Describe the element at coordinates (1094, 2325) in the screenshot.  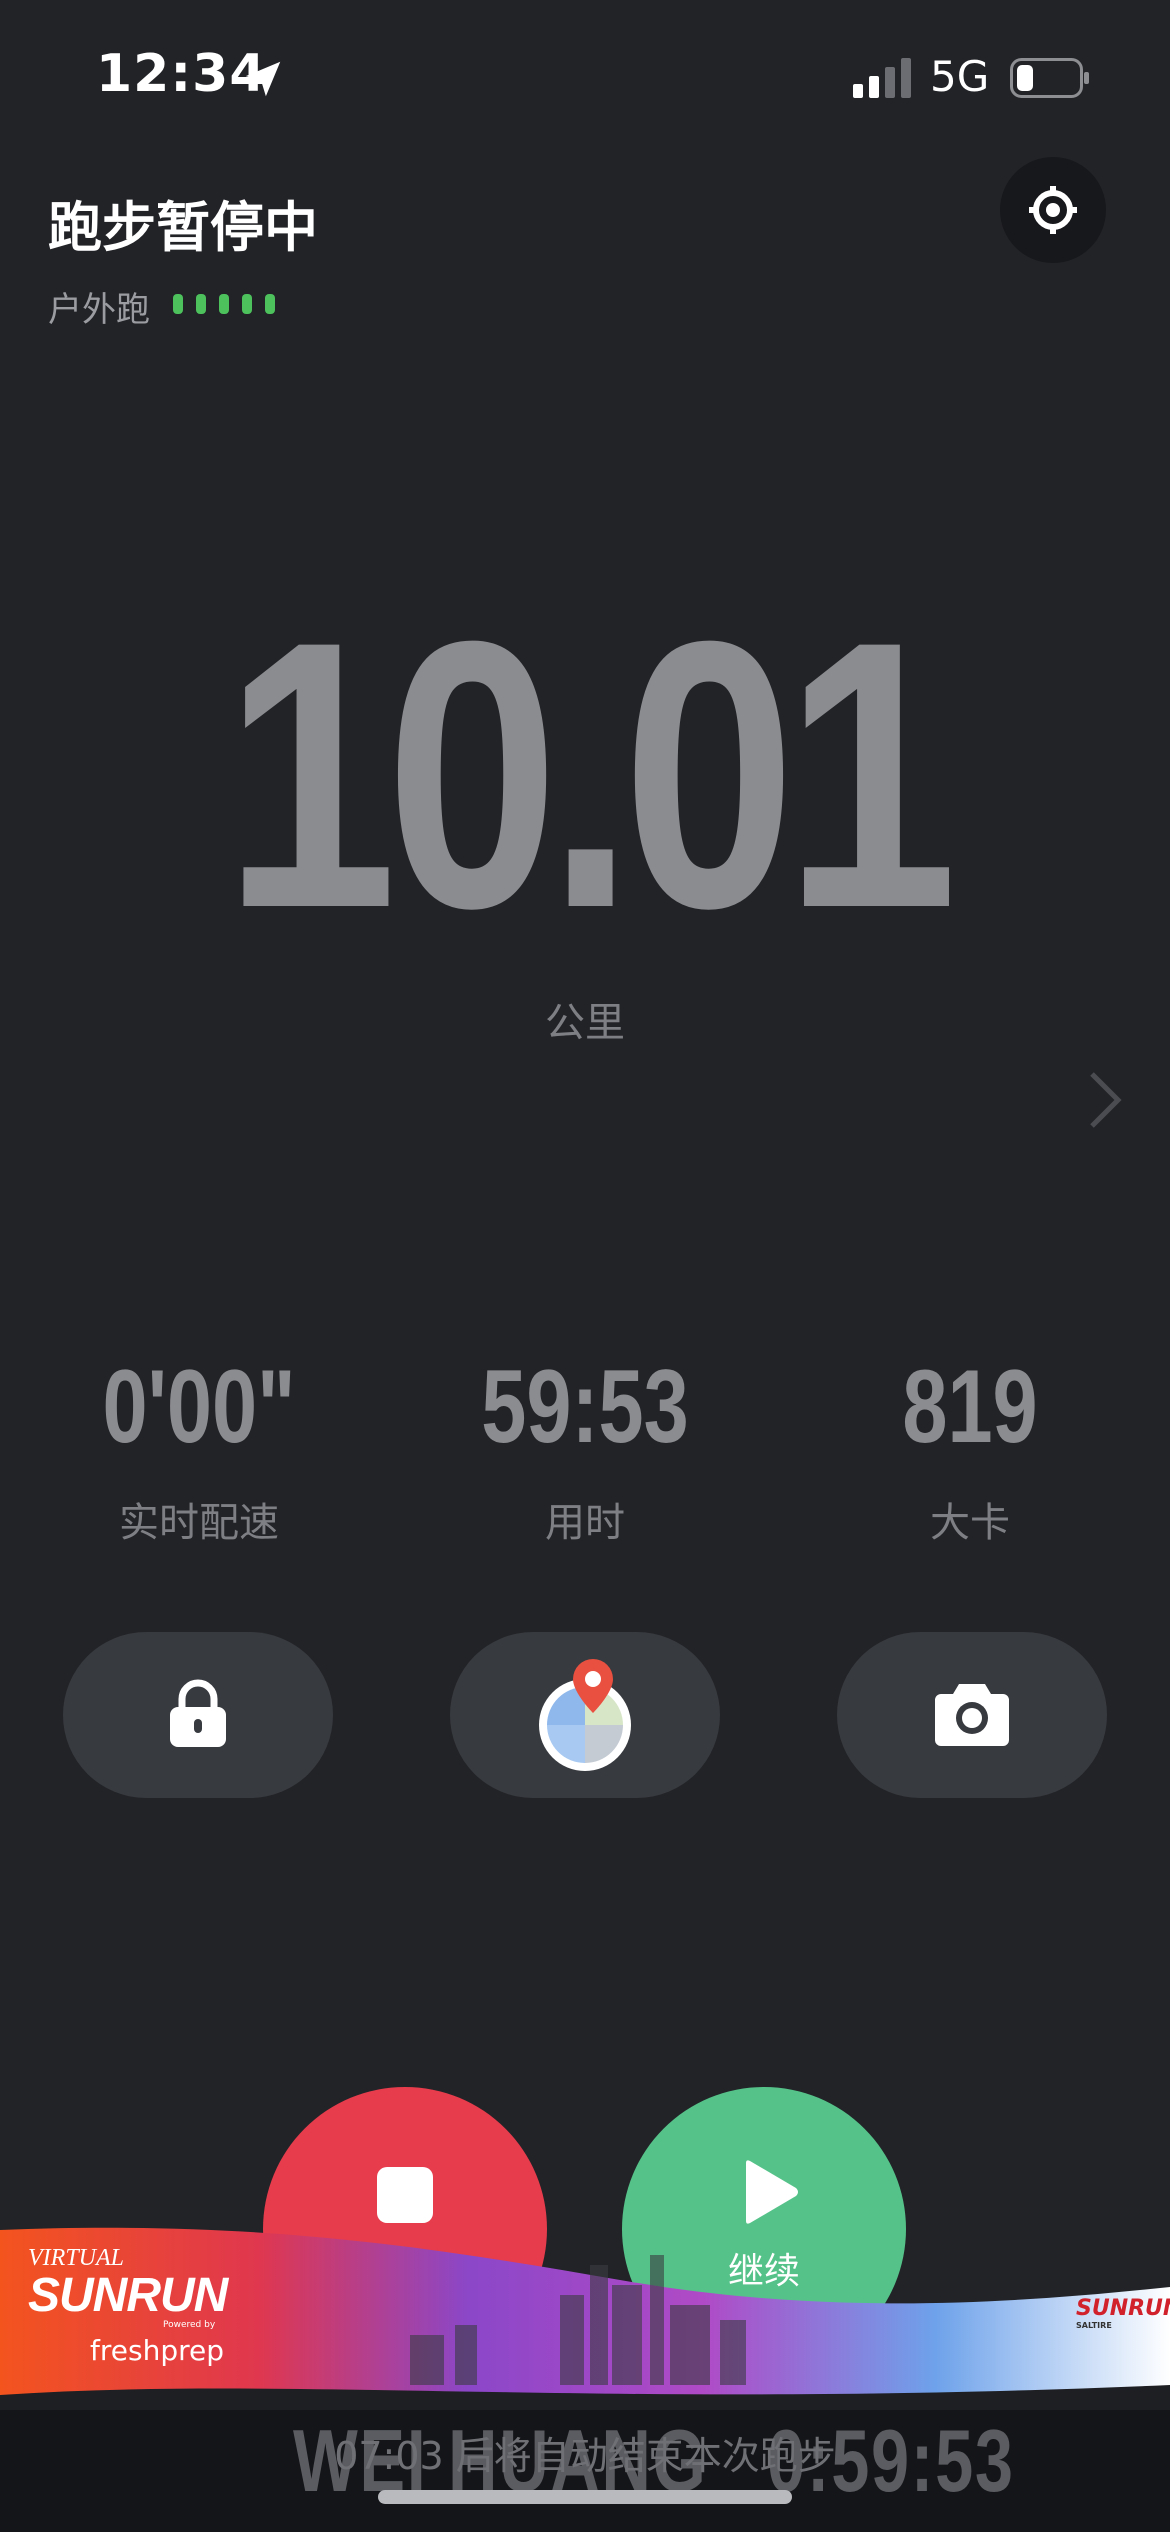
I see `saltire-text: SALTIRE` at that location.